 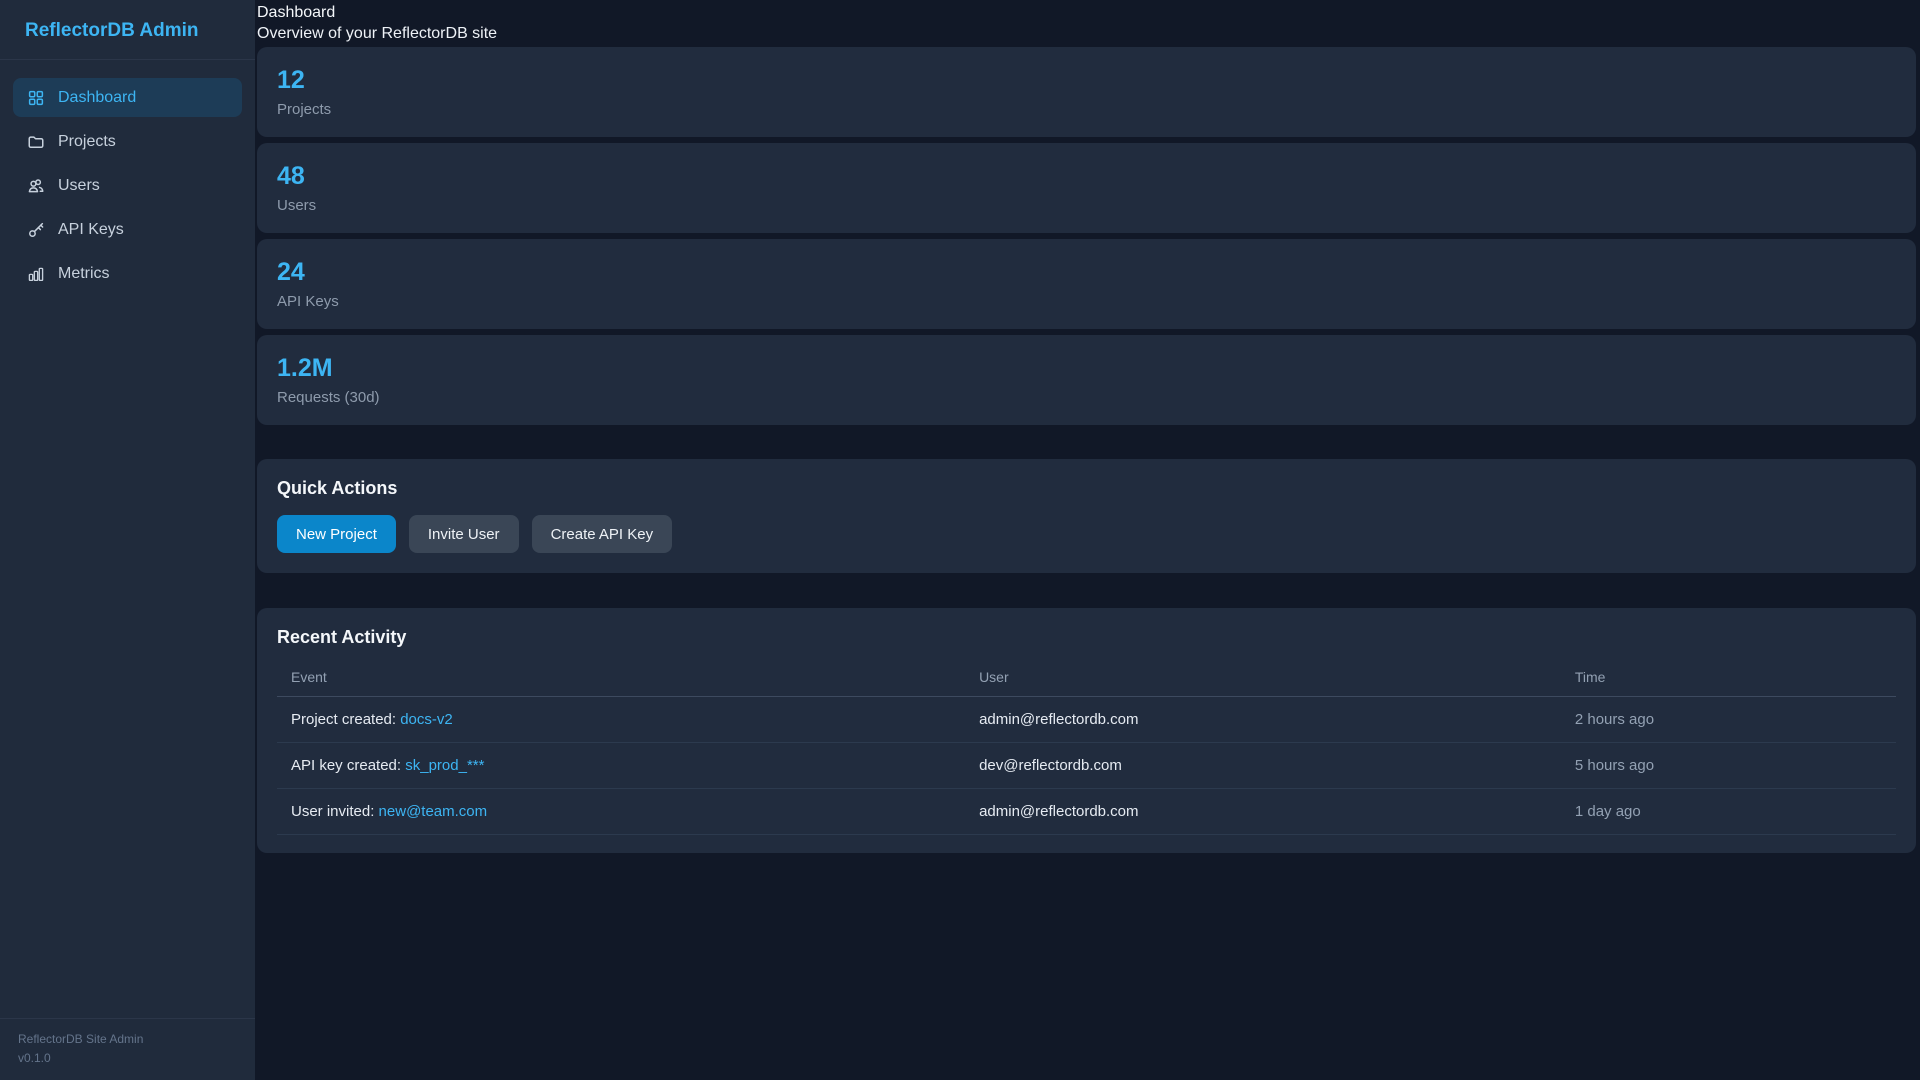 What do you see at coordinates (1728, 765) in the screenshot?
I see `time-cell: 5 hours ago` at bounding box center [1728, 765].